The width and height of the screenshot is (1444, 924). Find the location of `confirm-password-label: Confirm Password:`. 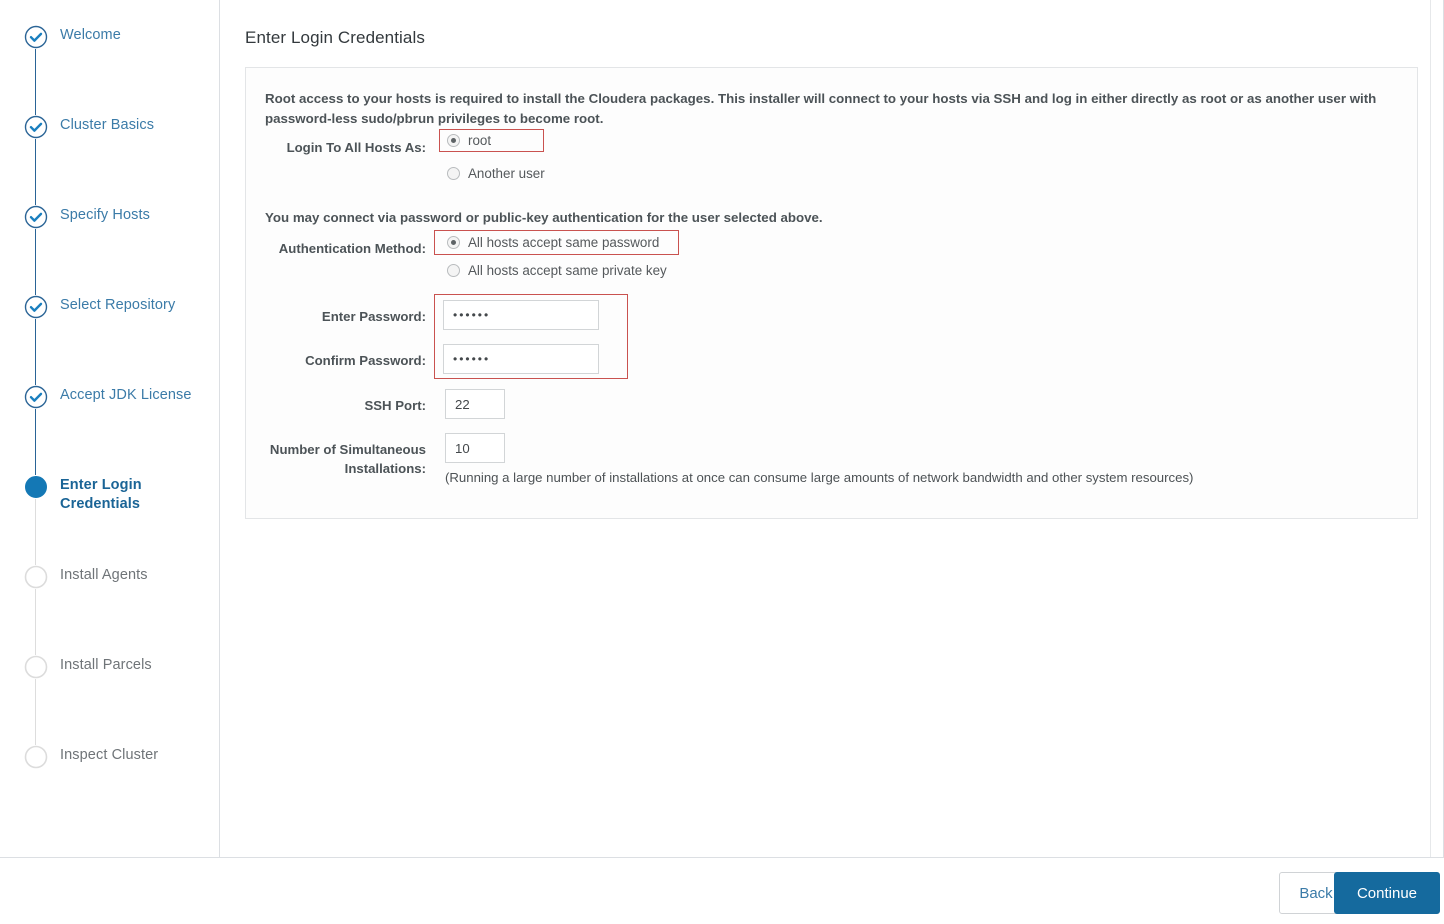

confirm-password-label: Confirm Password: is located at coordinates (365, 360).